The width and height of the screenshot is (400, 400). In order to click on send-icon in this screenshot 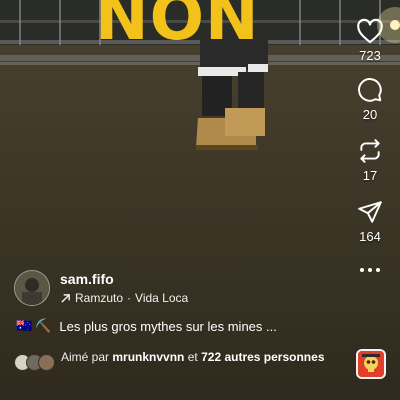, I will do `click(370, 212)`.